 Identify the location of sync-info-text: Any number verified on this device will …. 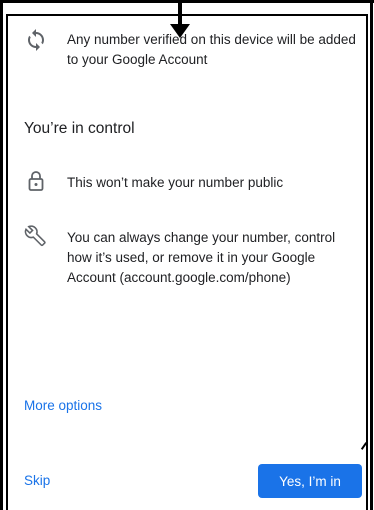
(211, 49).